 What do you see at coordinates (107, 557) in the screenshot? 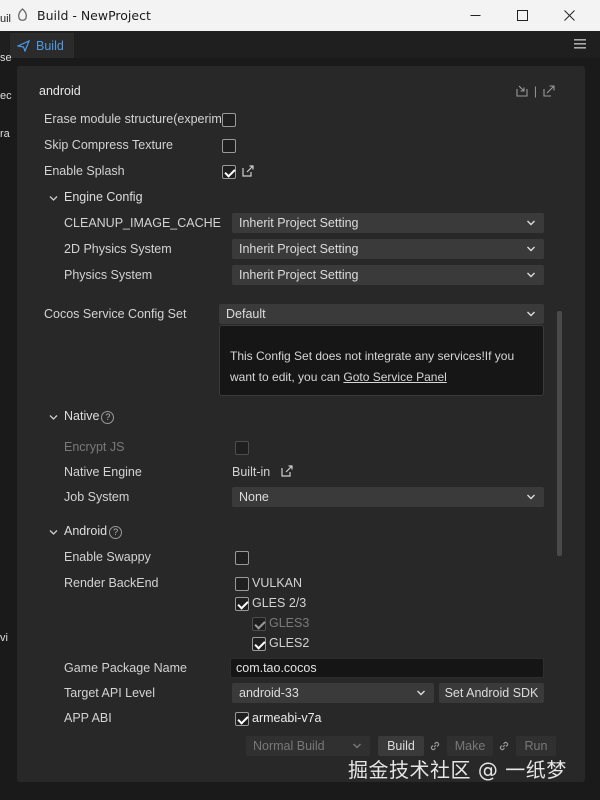
I see `enable-swappy-label: Enable Swappy` at bounding box center [107, 557].